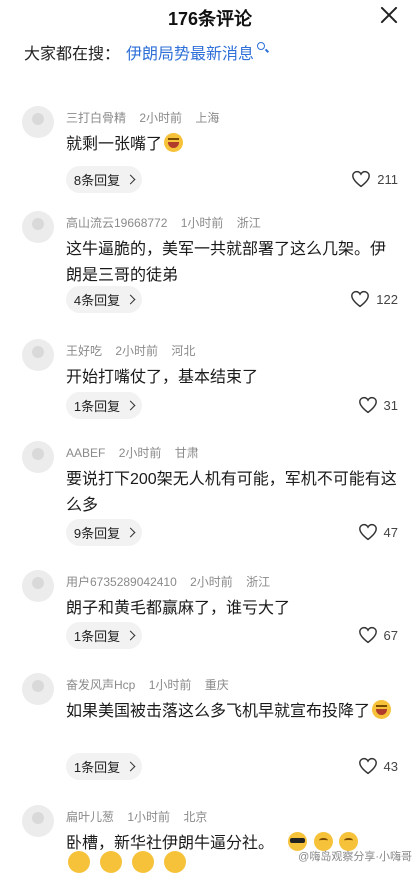  I want to click on comment-text: 卧槽，新华社伊朗牛逼分社。, so click(170, 843).